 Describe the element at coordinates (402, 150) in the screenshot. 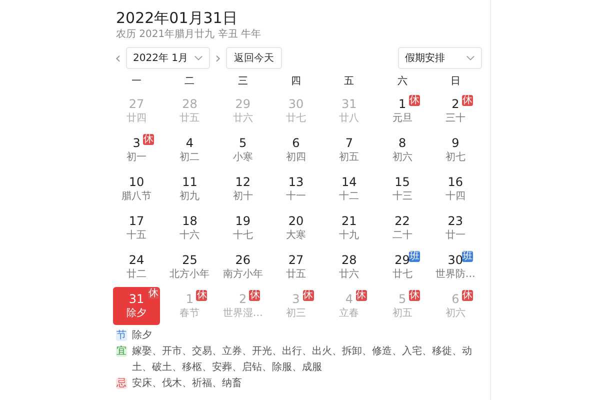

I see `calendar-day: 8 初六` at that location.